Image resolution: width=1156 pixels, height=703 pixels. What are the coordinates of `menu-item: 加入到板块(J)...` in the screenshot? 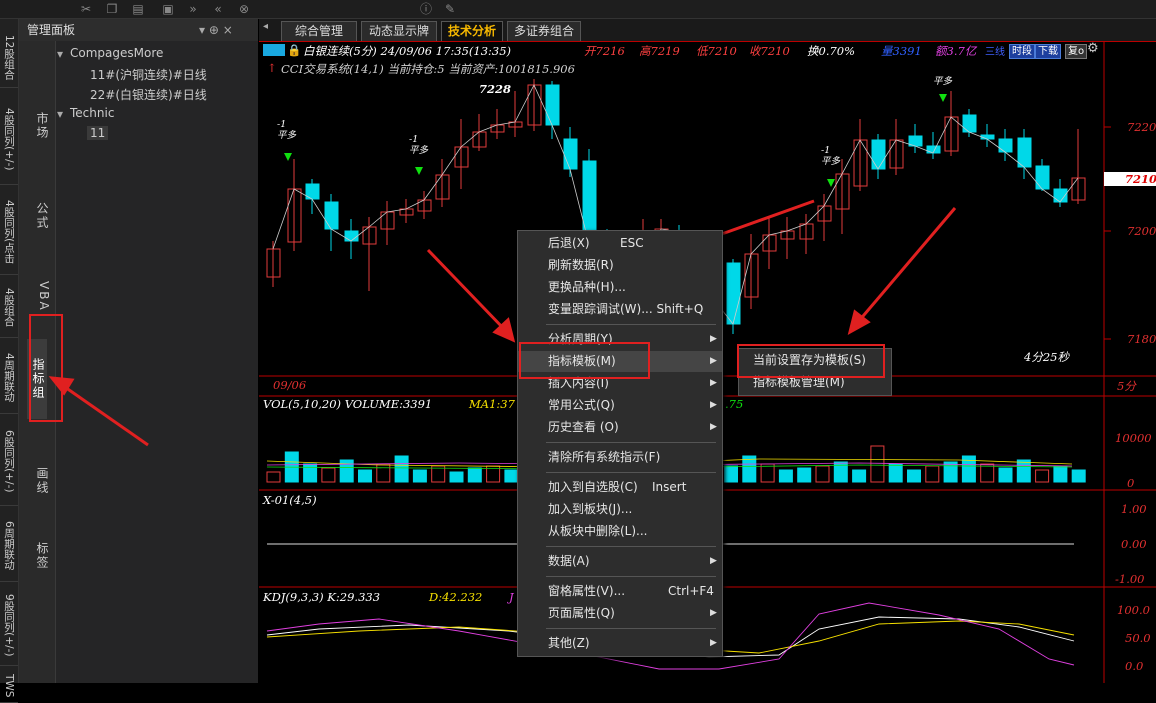 It's located at (620, 509).